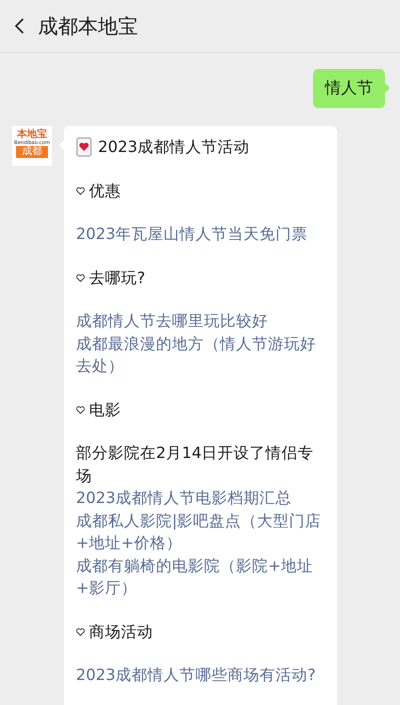 The image size is (400, 705). What do you see at coordinates (20, 26) in the screenshot?
I see `back-icon` at bounding box center [20, 26].